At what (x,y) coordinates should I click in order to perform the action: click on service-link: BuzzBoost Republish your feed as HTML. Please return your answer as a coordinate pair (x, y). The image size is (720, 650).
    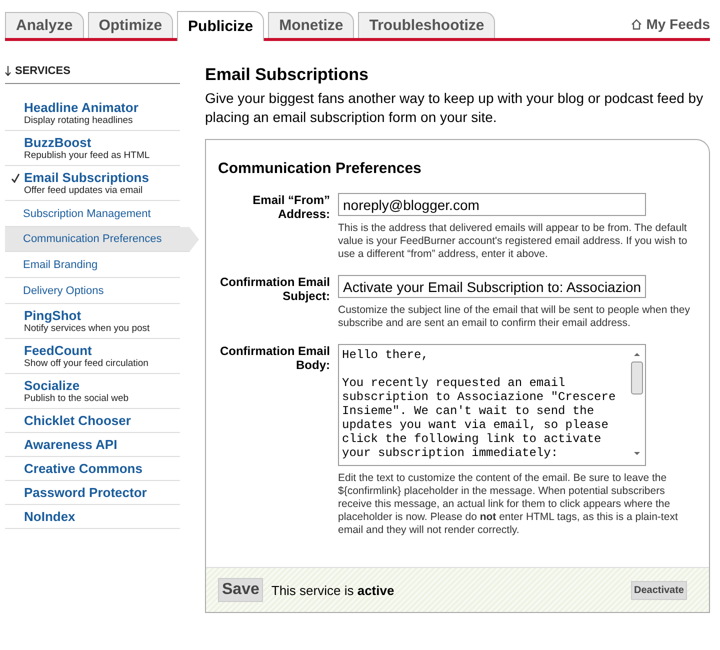
    Looking at the image, I should click on (92, 148).